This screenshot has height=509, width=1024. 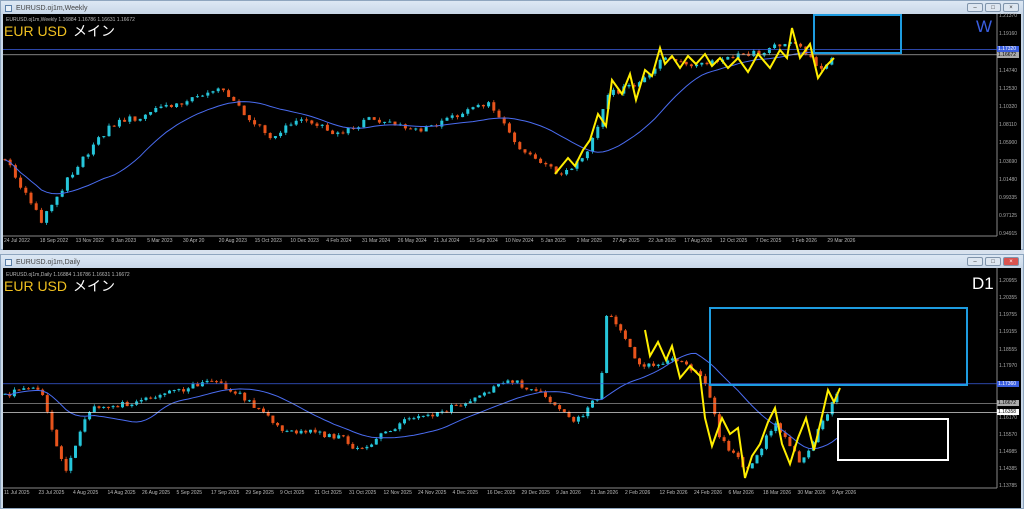 What do you see at coordinates (1008, 16) in the screenshot?
I see `price-axis-label: 1.21370` at bounding box center [1008, 16].